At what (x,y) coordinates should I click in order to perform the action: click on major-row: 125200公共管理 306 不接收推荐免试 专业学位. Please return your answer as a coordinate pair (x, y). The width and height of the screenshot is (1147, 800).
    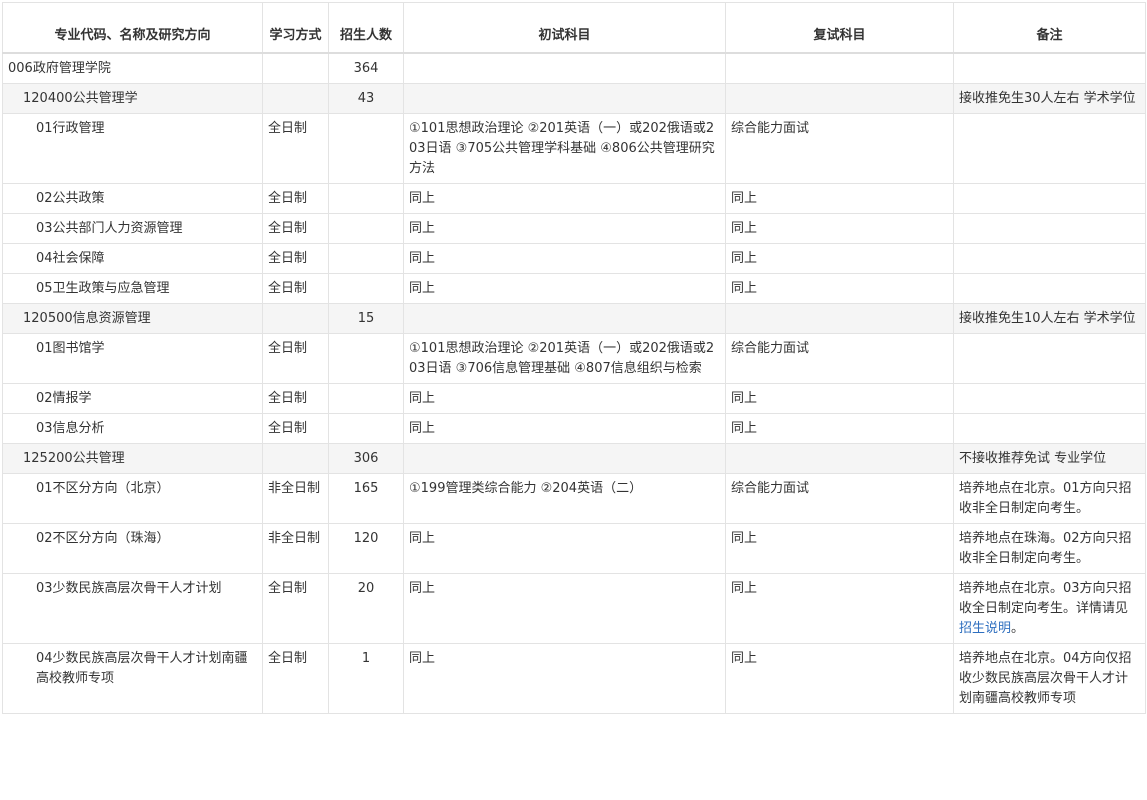
    Looking at the image, I should click on (574, 458).